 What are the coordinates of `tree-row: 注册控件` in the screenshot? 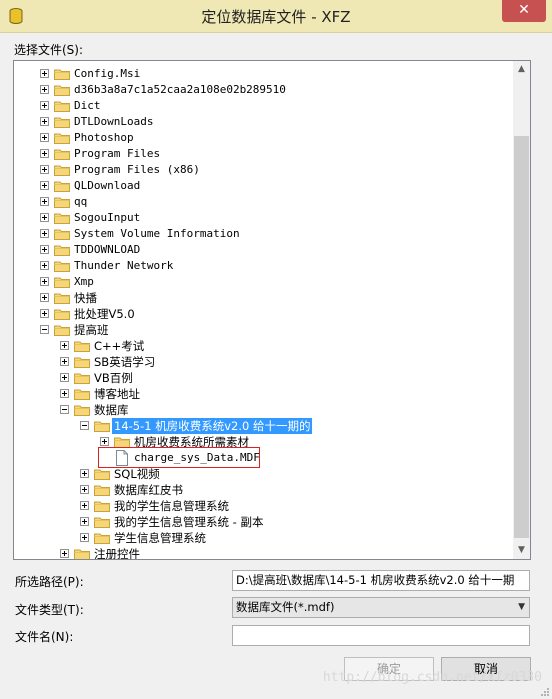 It's located at (263, 552).